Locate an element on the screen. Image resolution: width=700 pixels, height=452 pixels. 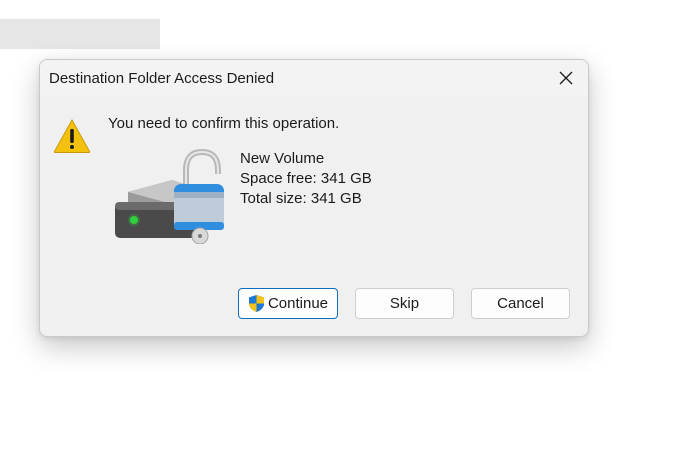
volume-name: New Volume is located at coordinates (282, 158).